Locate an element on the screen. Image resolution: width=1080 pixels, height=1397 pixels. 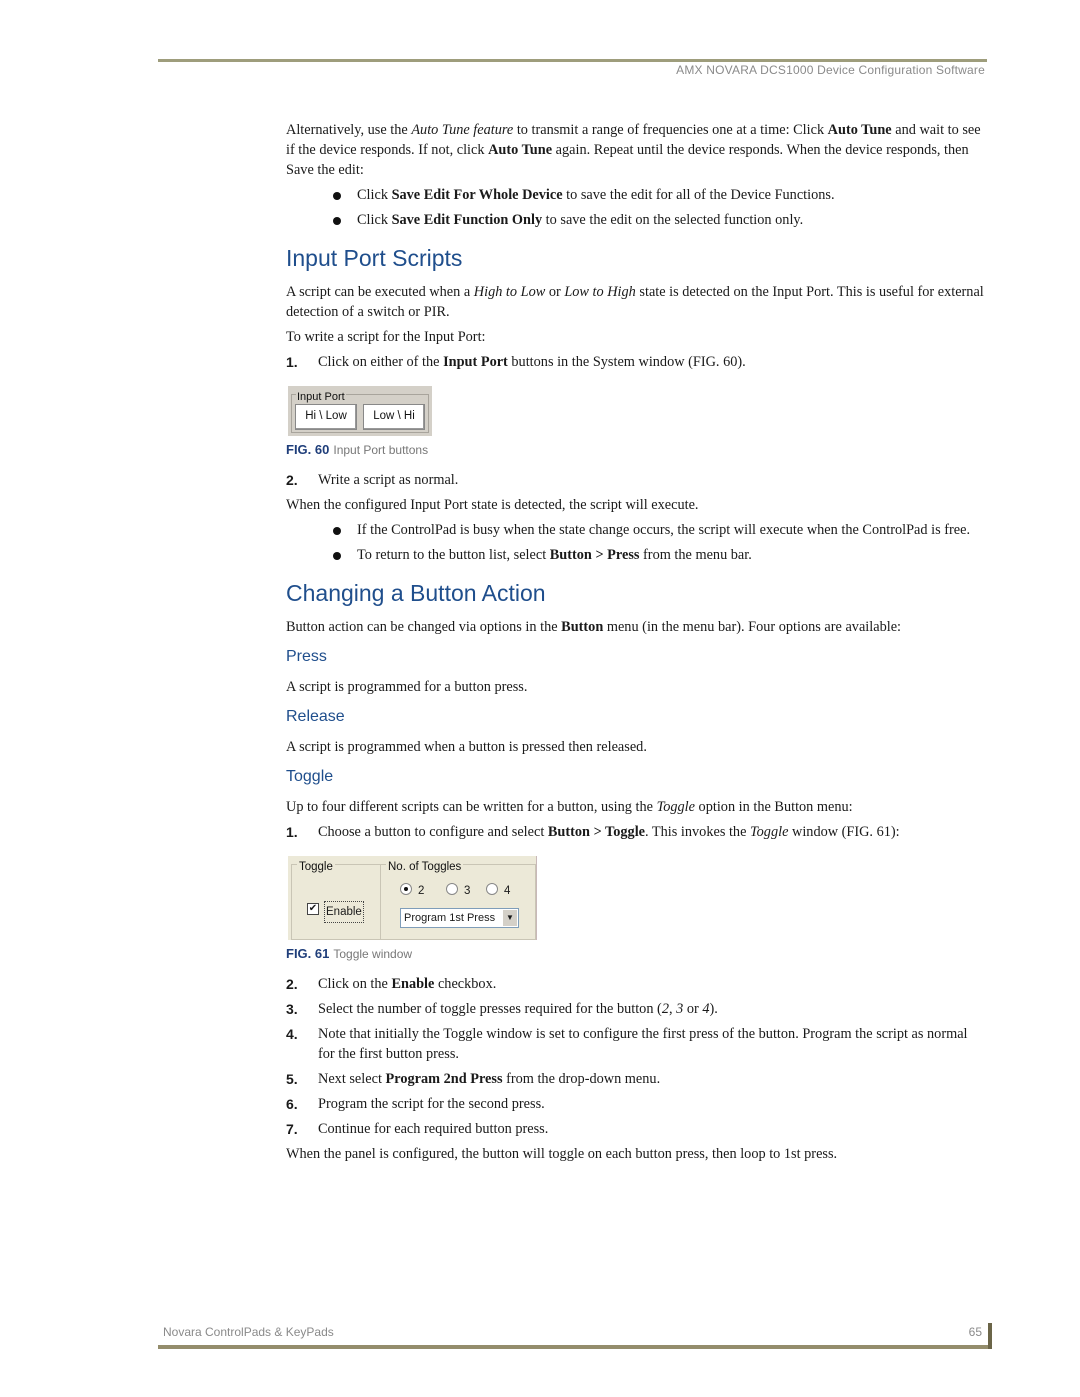
groupbox-label: No. of Toggles is located at coordinates (425, 867).